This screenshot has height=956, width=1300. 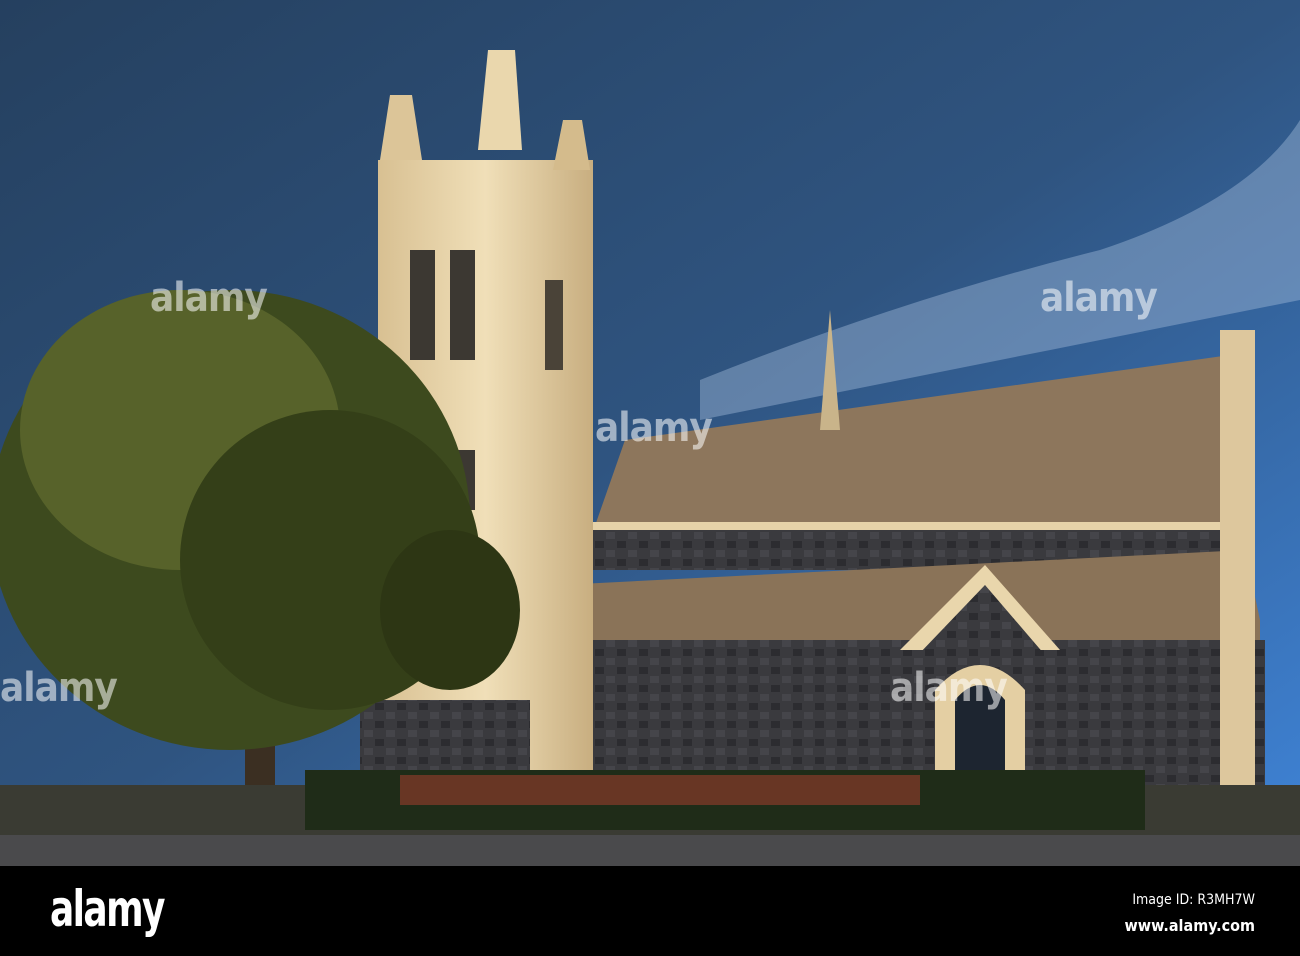 I want to click on alamy-logo: alamy, so click(x=107, y=909).